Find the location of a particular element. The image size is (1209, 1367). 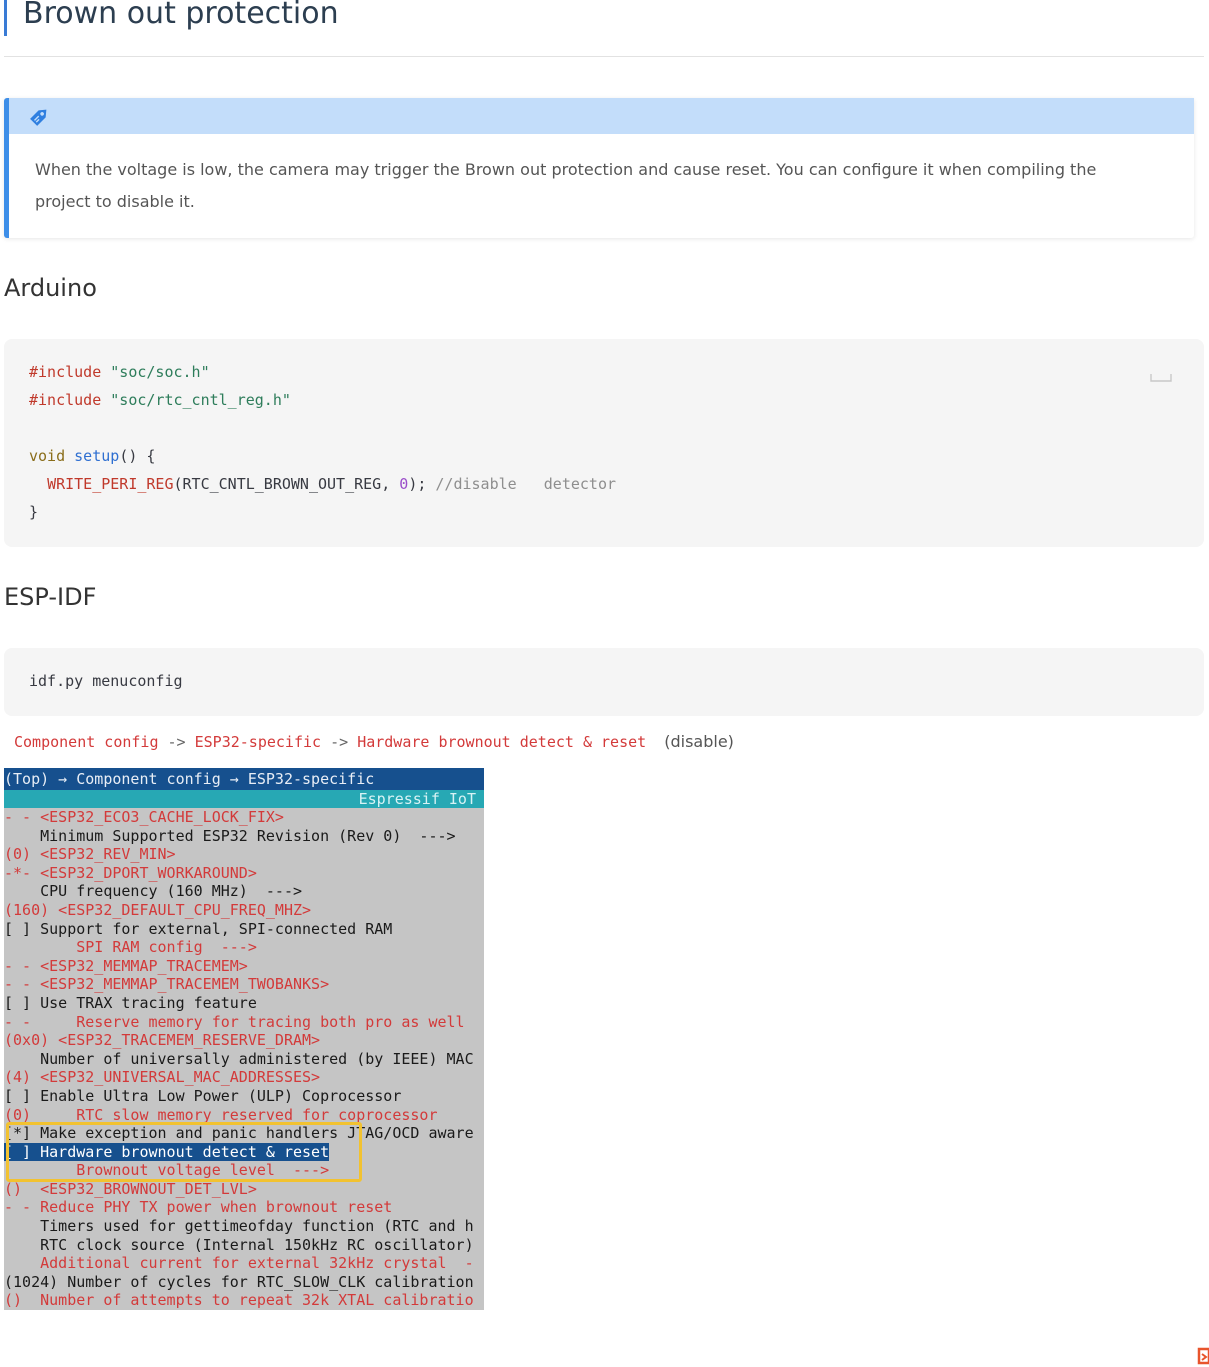

title-divider is located at coordinates (604, 56).